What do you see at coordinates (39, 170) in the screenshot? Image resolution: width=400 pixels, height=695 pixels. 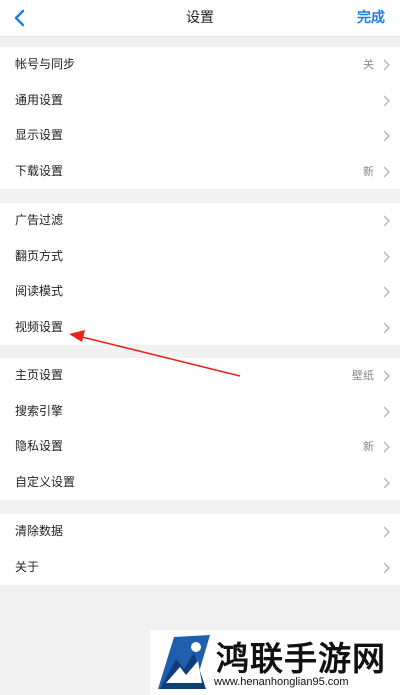 I see `row-label: 下载设置` at bounding box center [39, 170].